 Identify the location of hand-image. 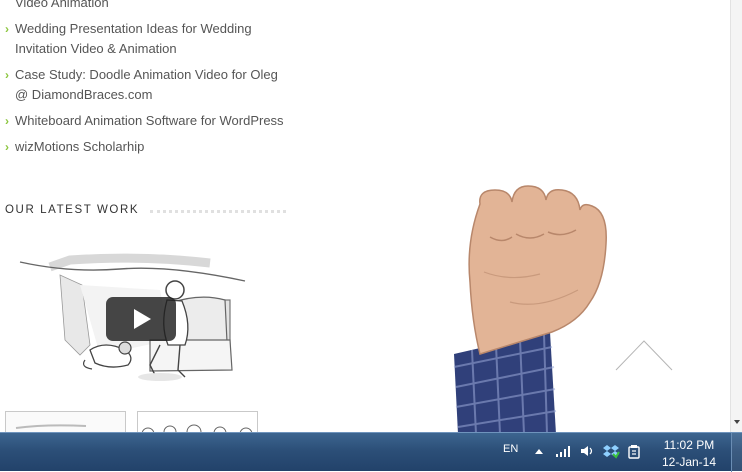
(535, 307).